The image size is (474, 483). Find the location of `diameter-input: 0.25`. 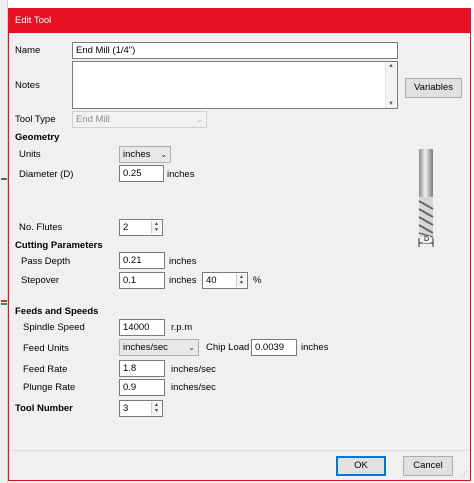

diameter-input: 0.25 is located at coordinates (141, 173).